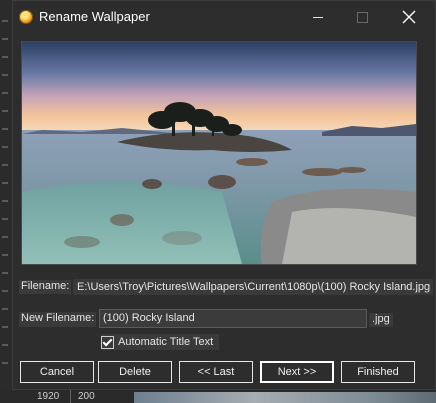  What do you see at coordinates (318, 17) in the screenshot?
I see `minimize-button` at bounding box center [318, 17].